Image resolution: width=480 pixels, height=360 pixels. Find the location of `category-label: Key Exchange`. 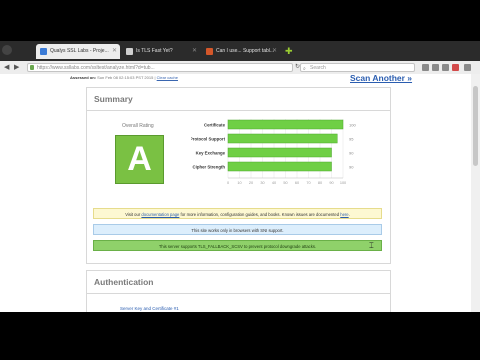

category-label: Key Exchange is located at coordinates (211, 152).